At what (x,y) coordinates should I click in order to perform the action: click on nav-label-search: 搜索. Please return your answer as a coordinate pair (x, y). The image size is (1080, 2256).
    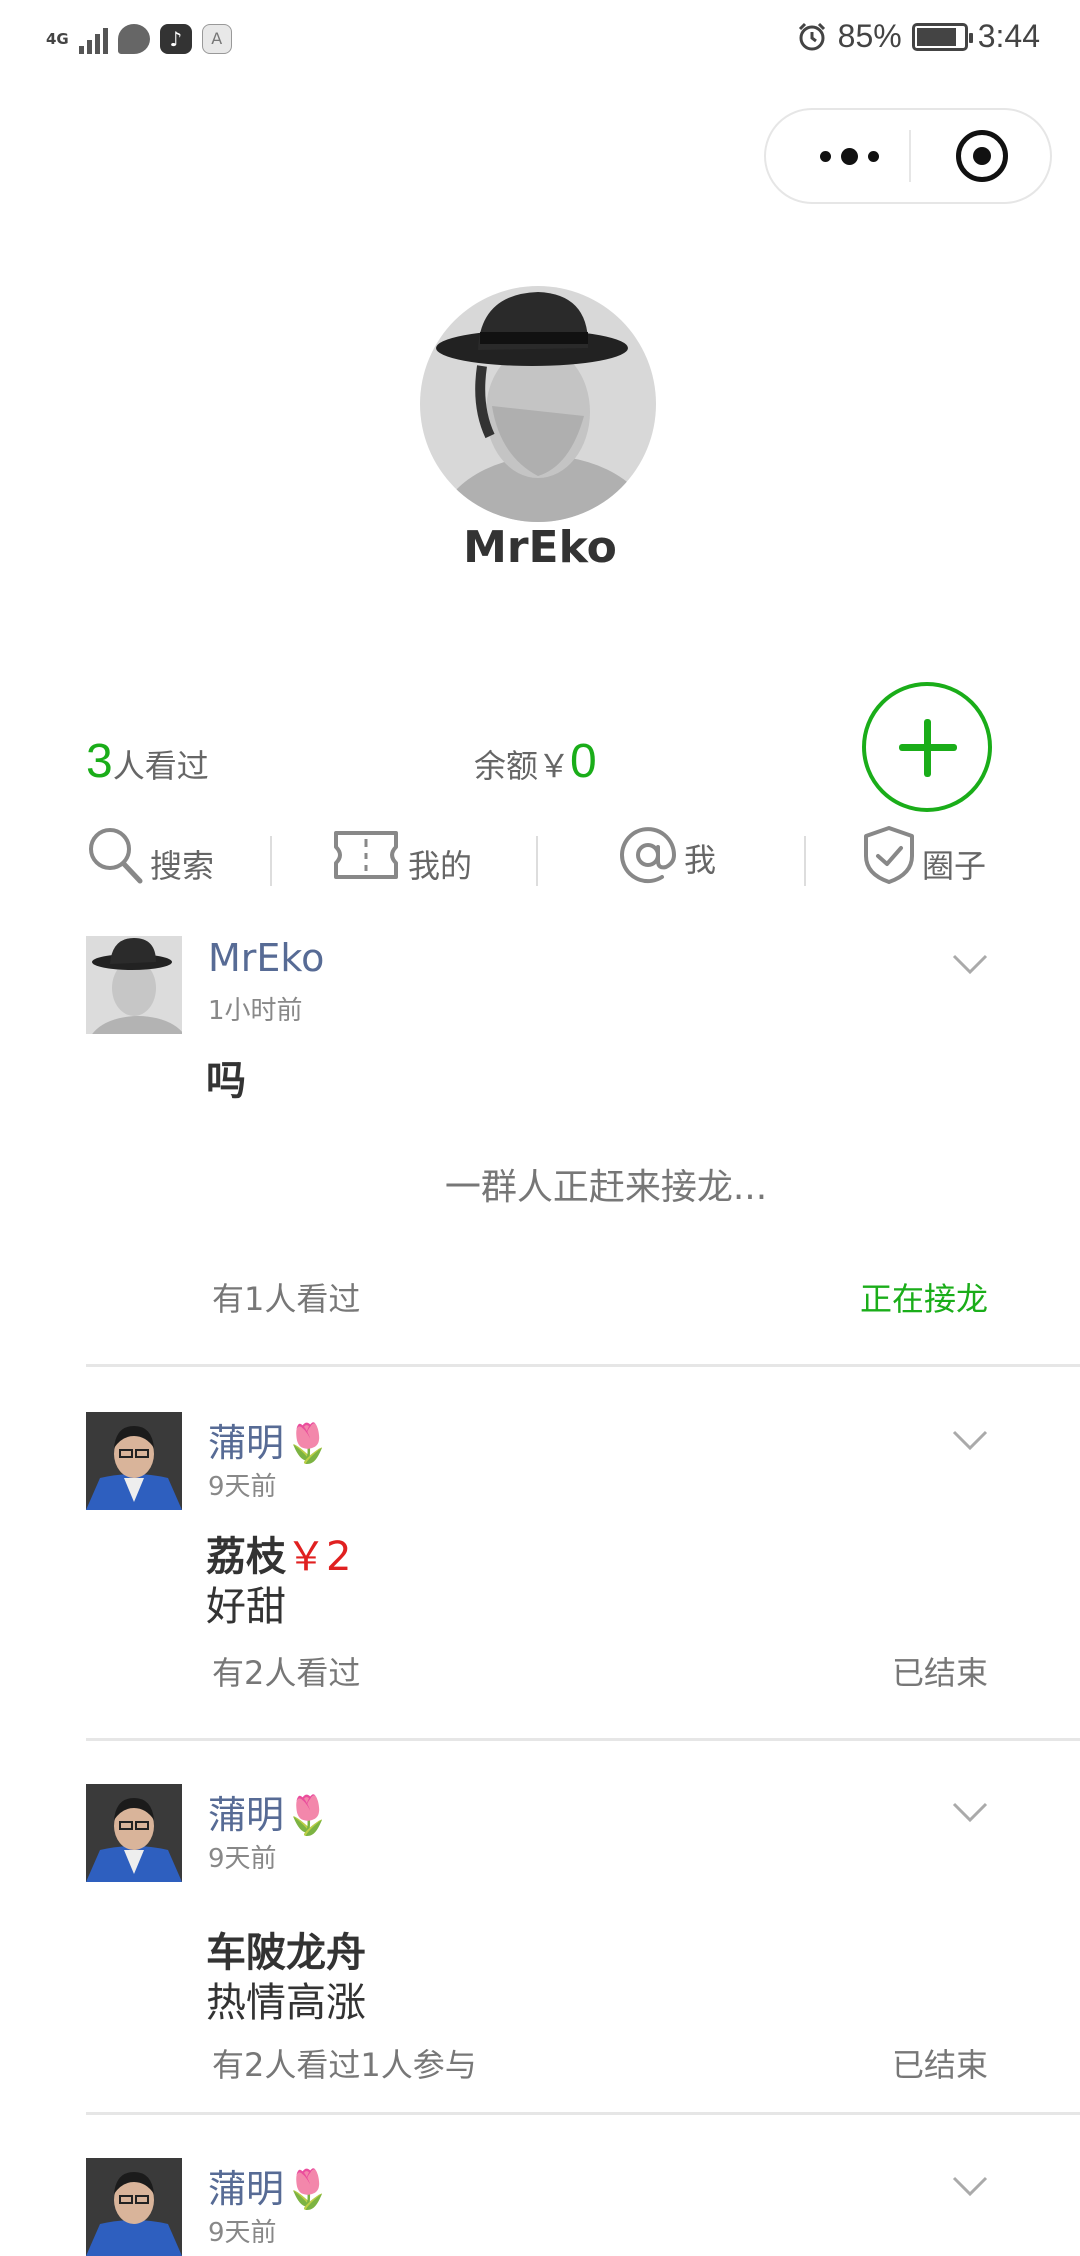
    Looking at the image, I should click on (182, 866).